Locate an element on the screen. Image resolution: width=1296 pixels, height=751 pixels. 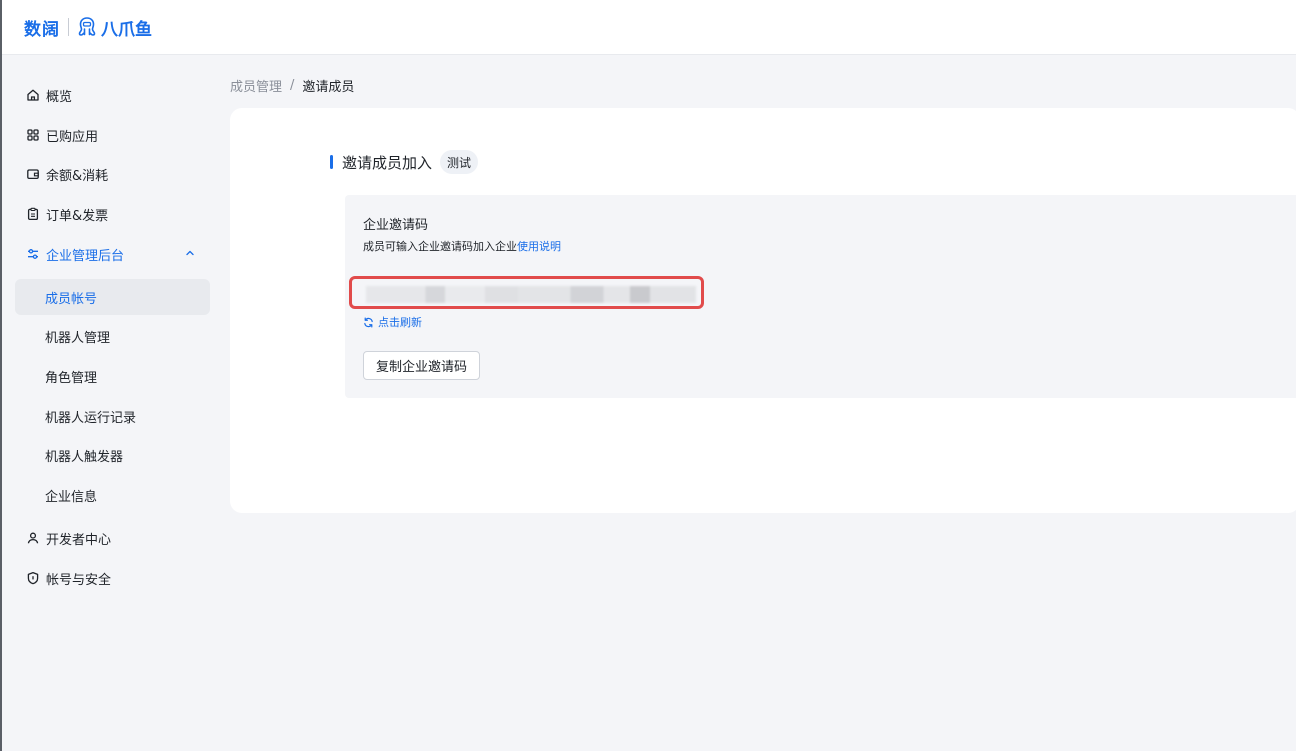
sidebar-subitem-label: 机器人触发器 is located at coordinates (84, 457).